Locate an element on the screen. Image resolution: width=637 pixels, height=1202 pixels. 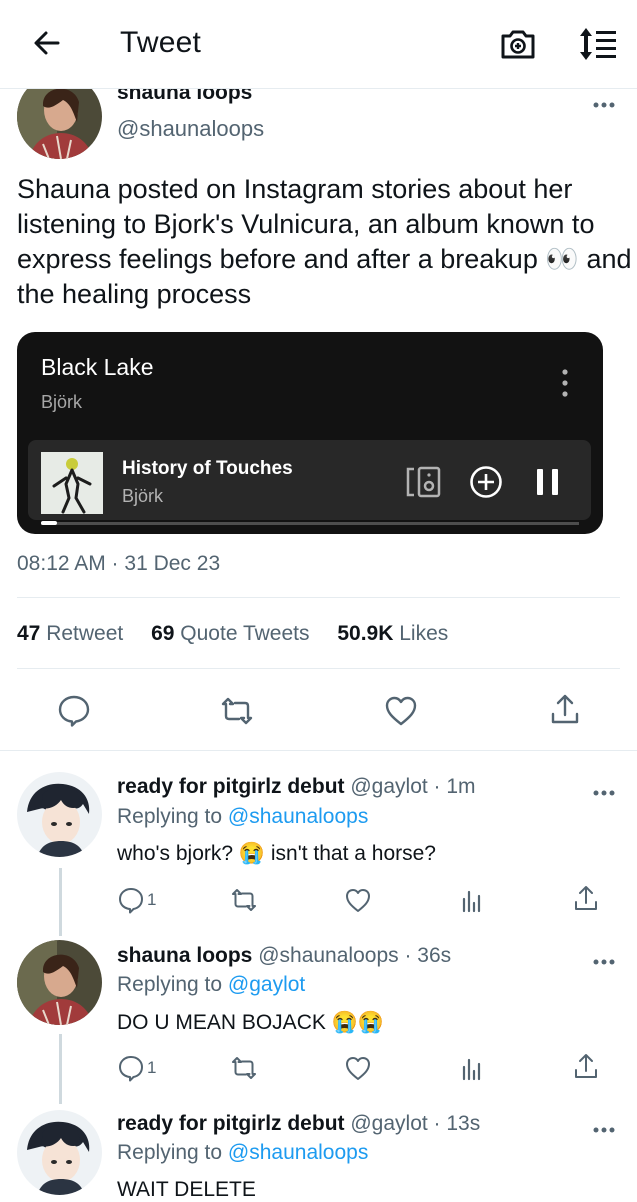
reply-header: shauna loops @shaunaloops · 36s is located at coordinates (284, 956).